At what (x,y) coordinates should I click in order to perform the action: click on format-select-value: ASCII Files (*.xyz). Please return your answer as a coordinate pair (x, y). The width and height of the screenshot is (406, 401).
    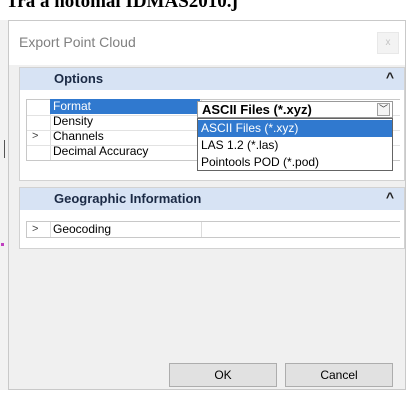
    Looking at the image, I should click on (257, 109).